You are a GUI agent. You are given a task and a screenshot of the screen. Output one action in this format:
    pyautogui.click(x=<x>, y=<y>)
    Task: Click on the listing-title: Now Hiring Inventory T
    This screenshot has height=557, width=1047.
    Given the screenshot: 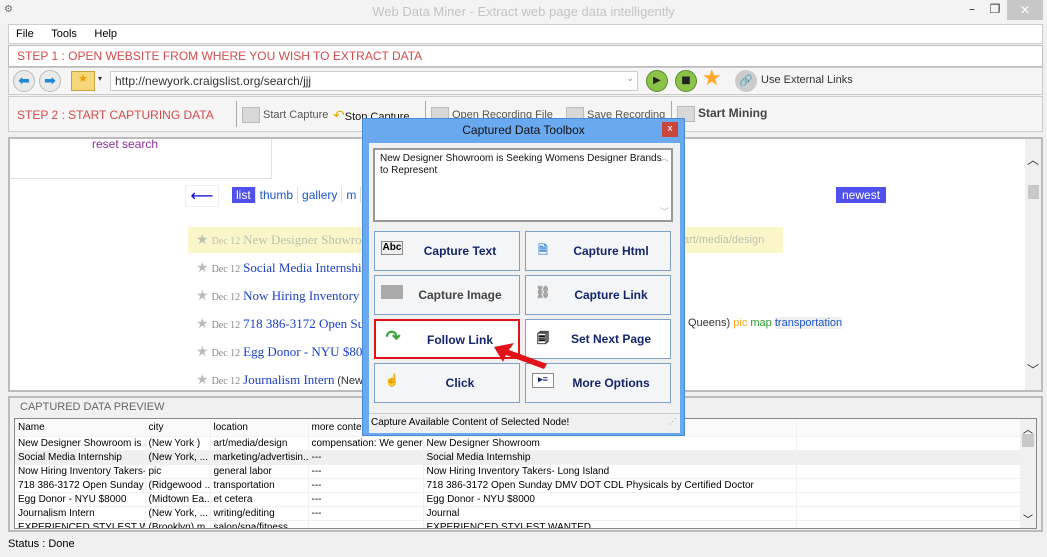 What is the action you would take?
    pyautogui.click(x=306, y=295)
    